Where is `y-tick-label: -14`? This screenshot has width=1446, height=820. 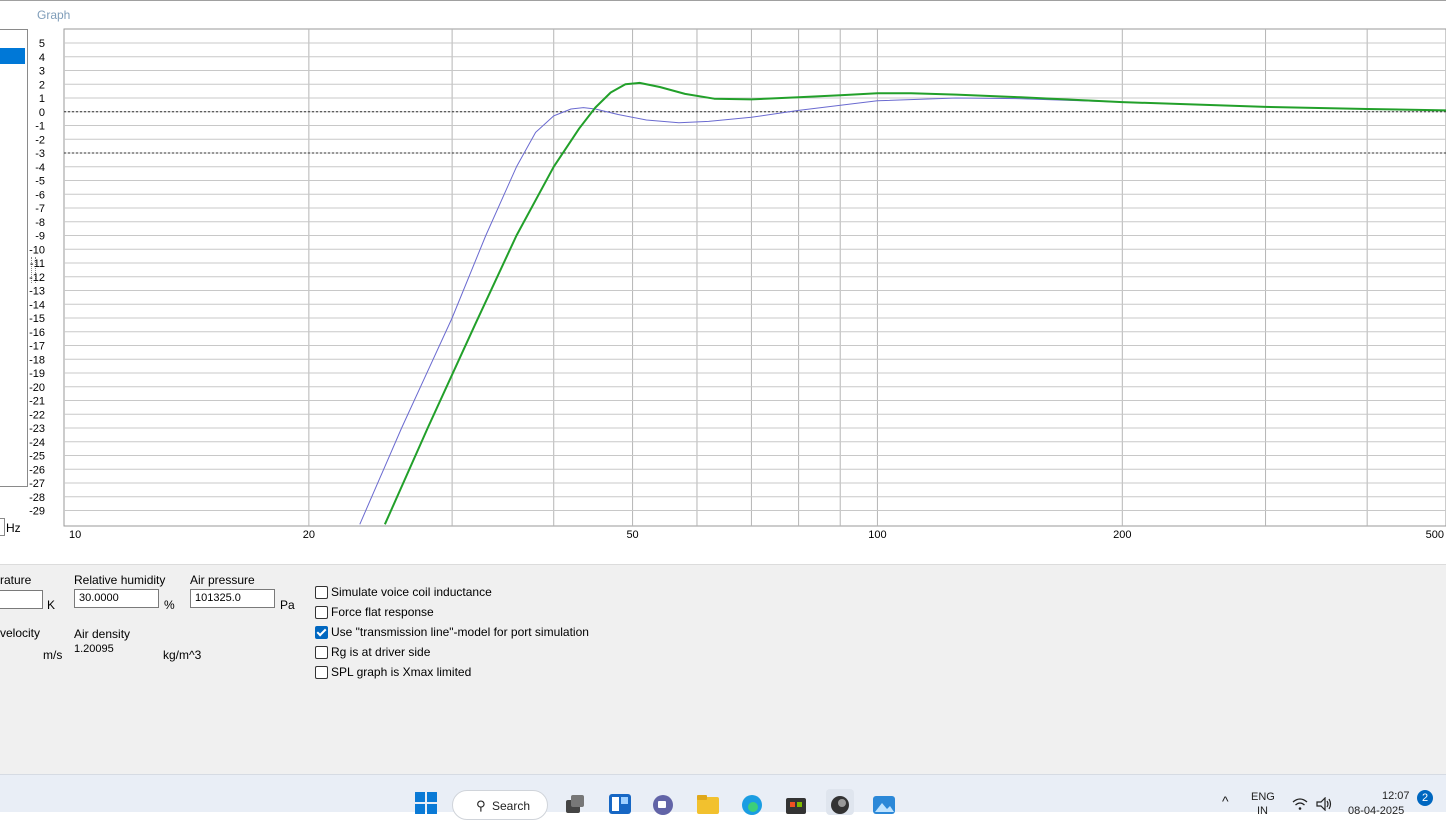 y-tick-label: -14 is located at coordinates (37, 305).